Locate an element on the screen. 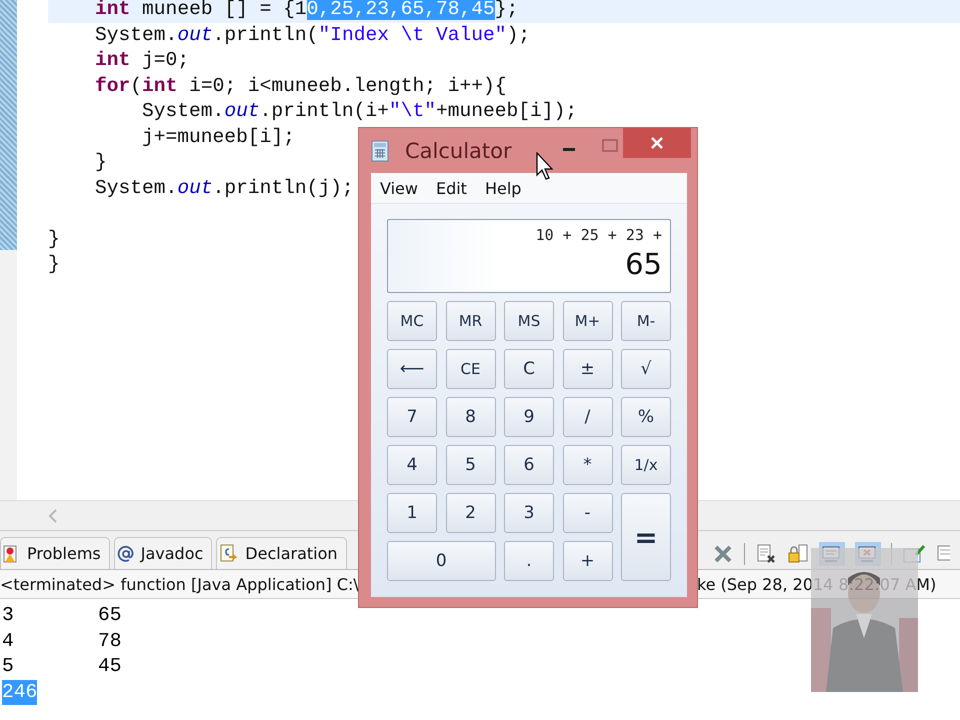  calculator-key: 4 is located at coordinates (412, 465).